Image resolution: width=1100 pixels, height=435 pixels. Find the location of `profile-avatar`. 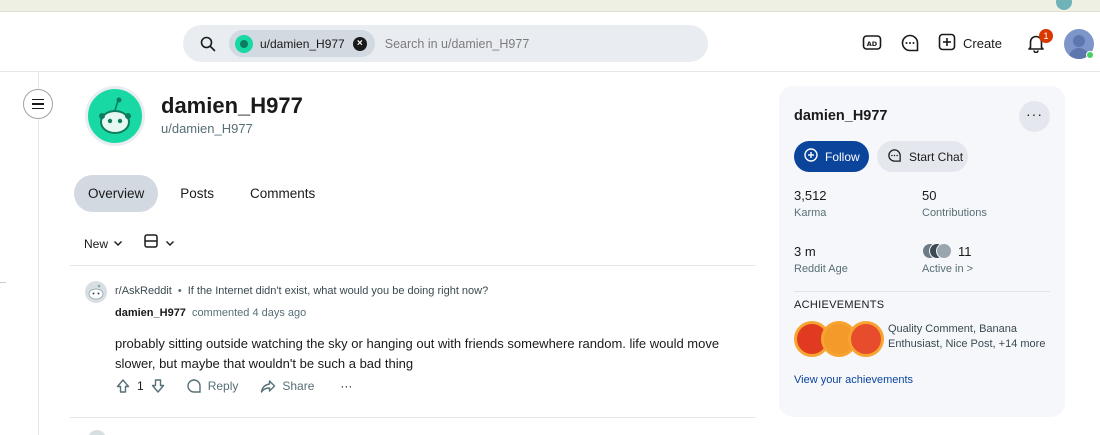

profile-avatar is located at coordinates (115, 116).